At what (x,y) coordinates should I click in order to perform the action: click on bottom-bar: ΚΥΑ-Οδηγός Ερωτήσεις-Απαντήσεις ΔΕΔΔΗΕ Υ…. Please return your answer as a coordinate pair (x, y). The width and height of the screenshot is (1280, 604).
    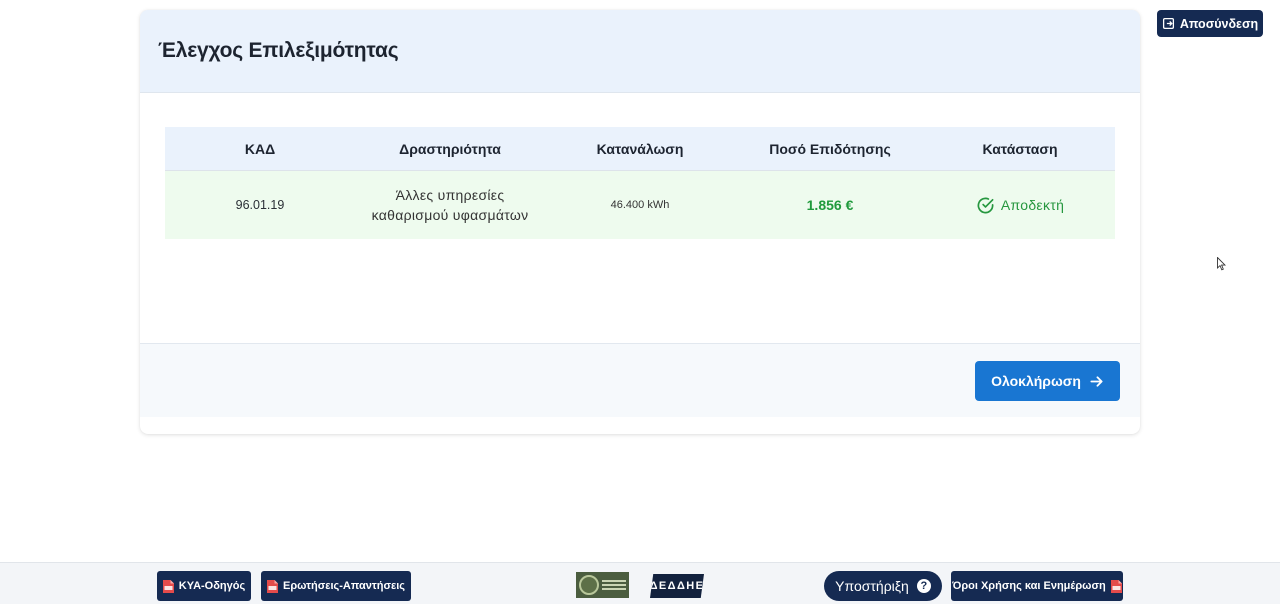
    Looking at the image, I should click on (640, 583).